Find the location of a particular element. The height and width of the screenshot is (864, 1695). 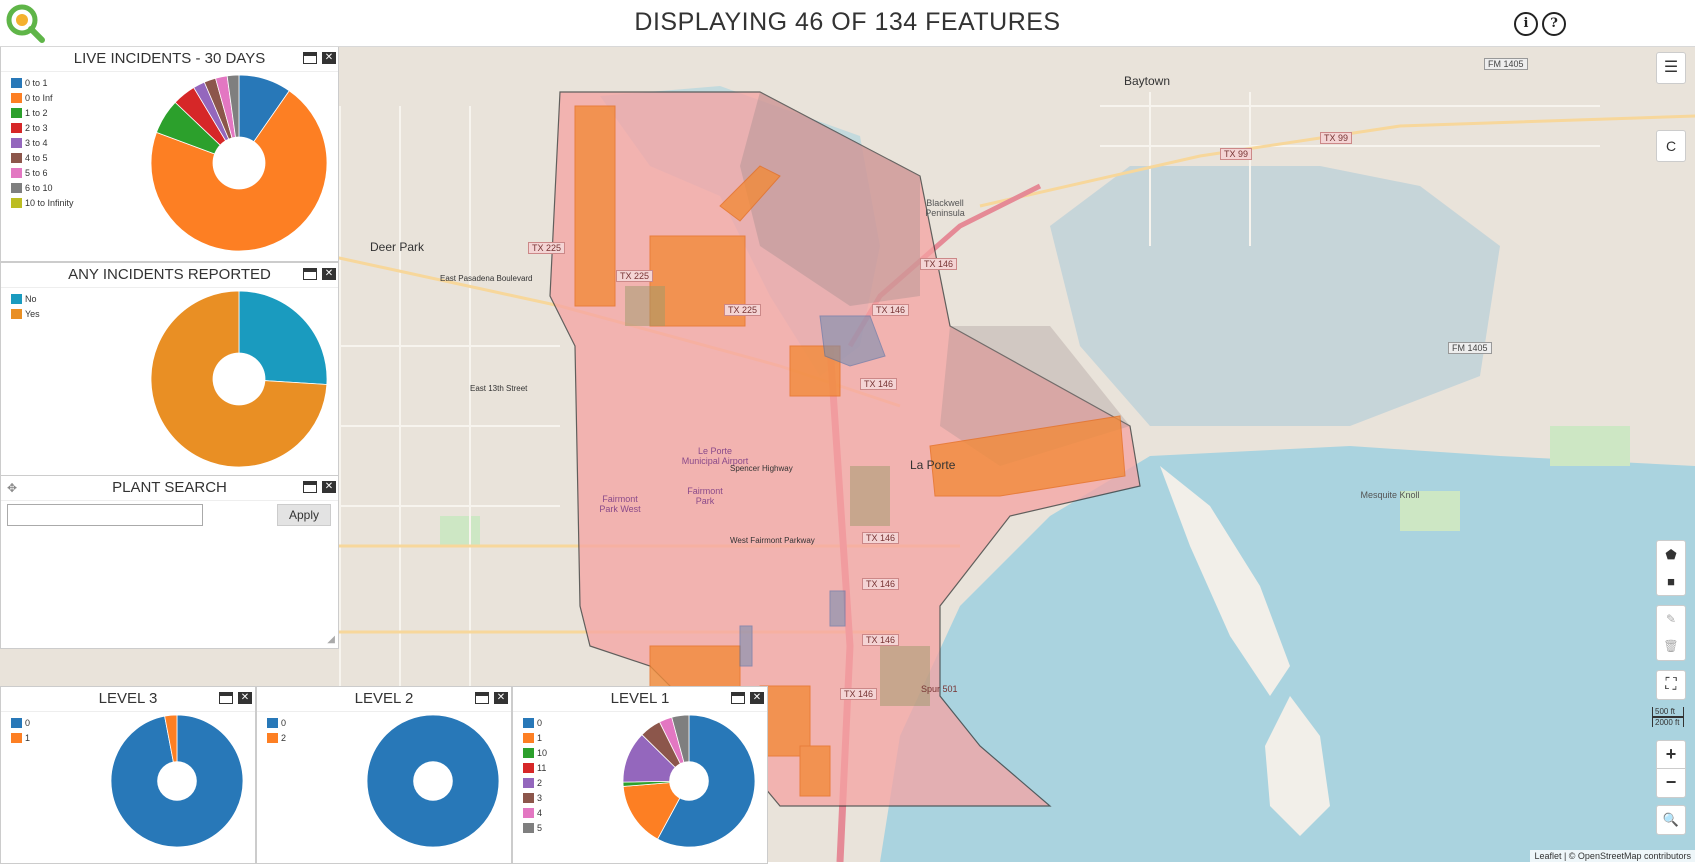

legend-label: 4 is located at coordinates (540, 812).